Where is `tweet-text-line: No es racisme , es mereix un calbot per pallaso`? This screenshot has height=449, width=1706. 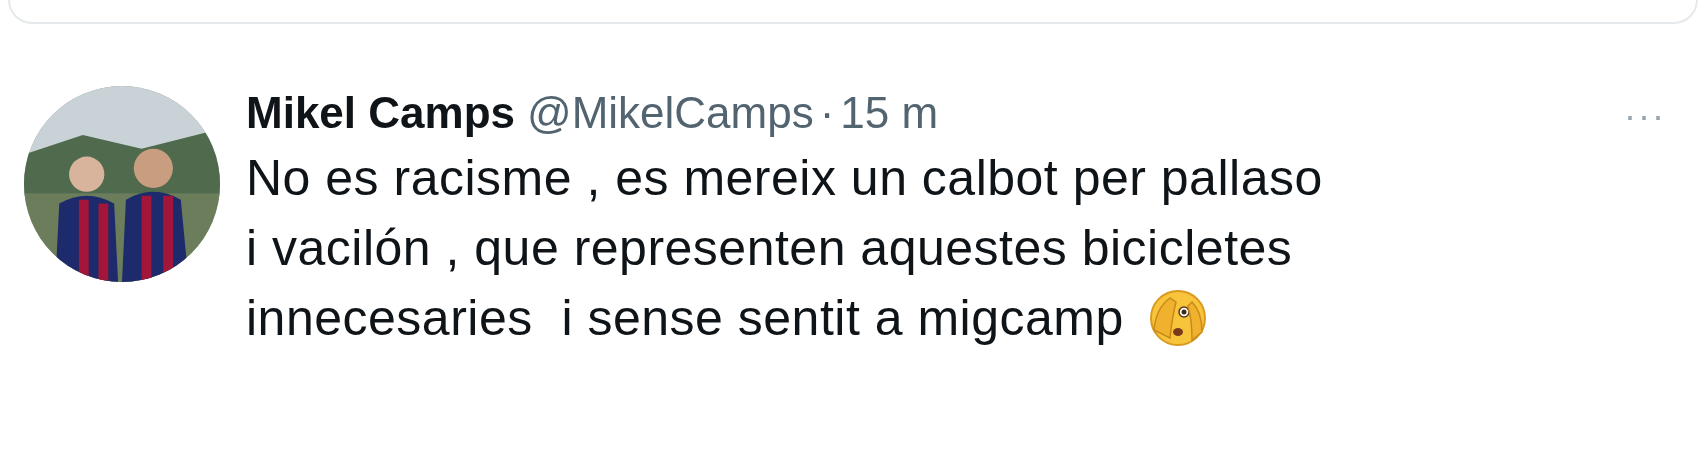 tweet-text-line: No es racisme , es mereix un calbot per pallaso is located at coordinates (785, 178).